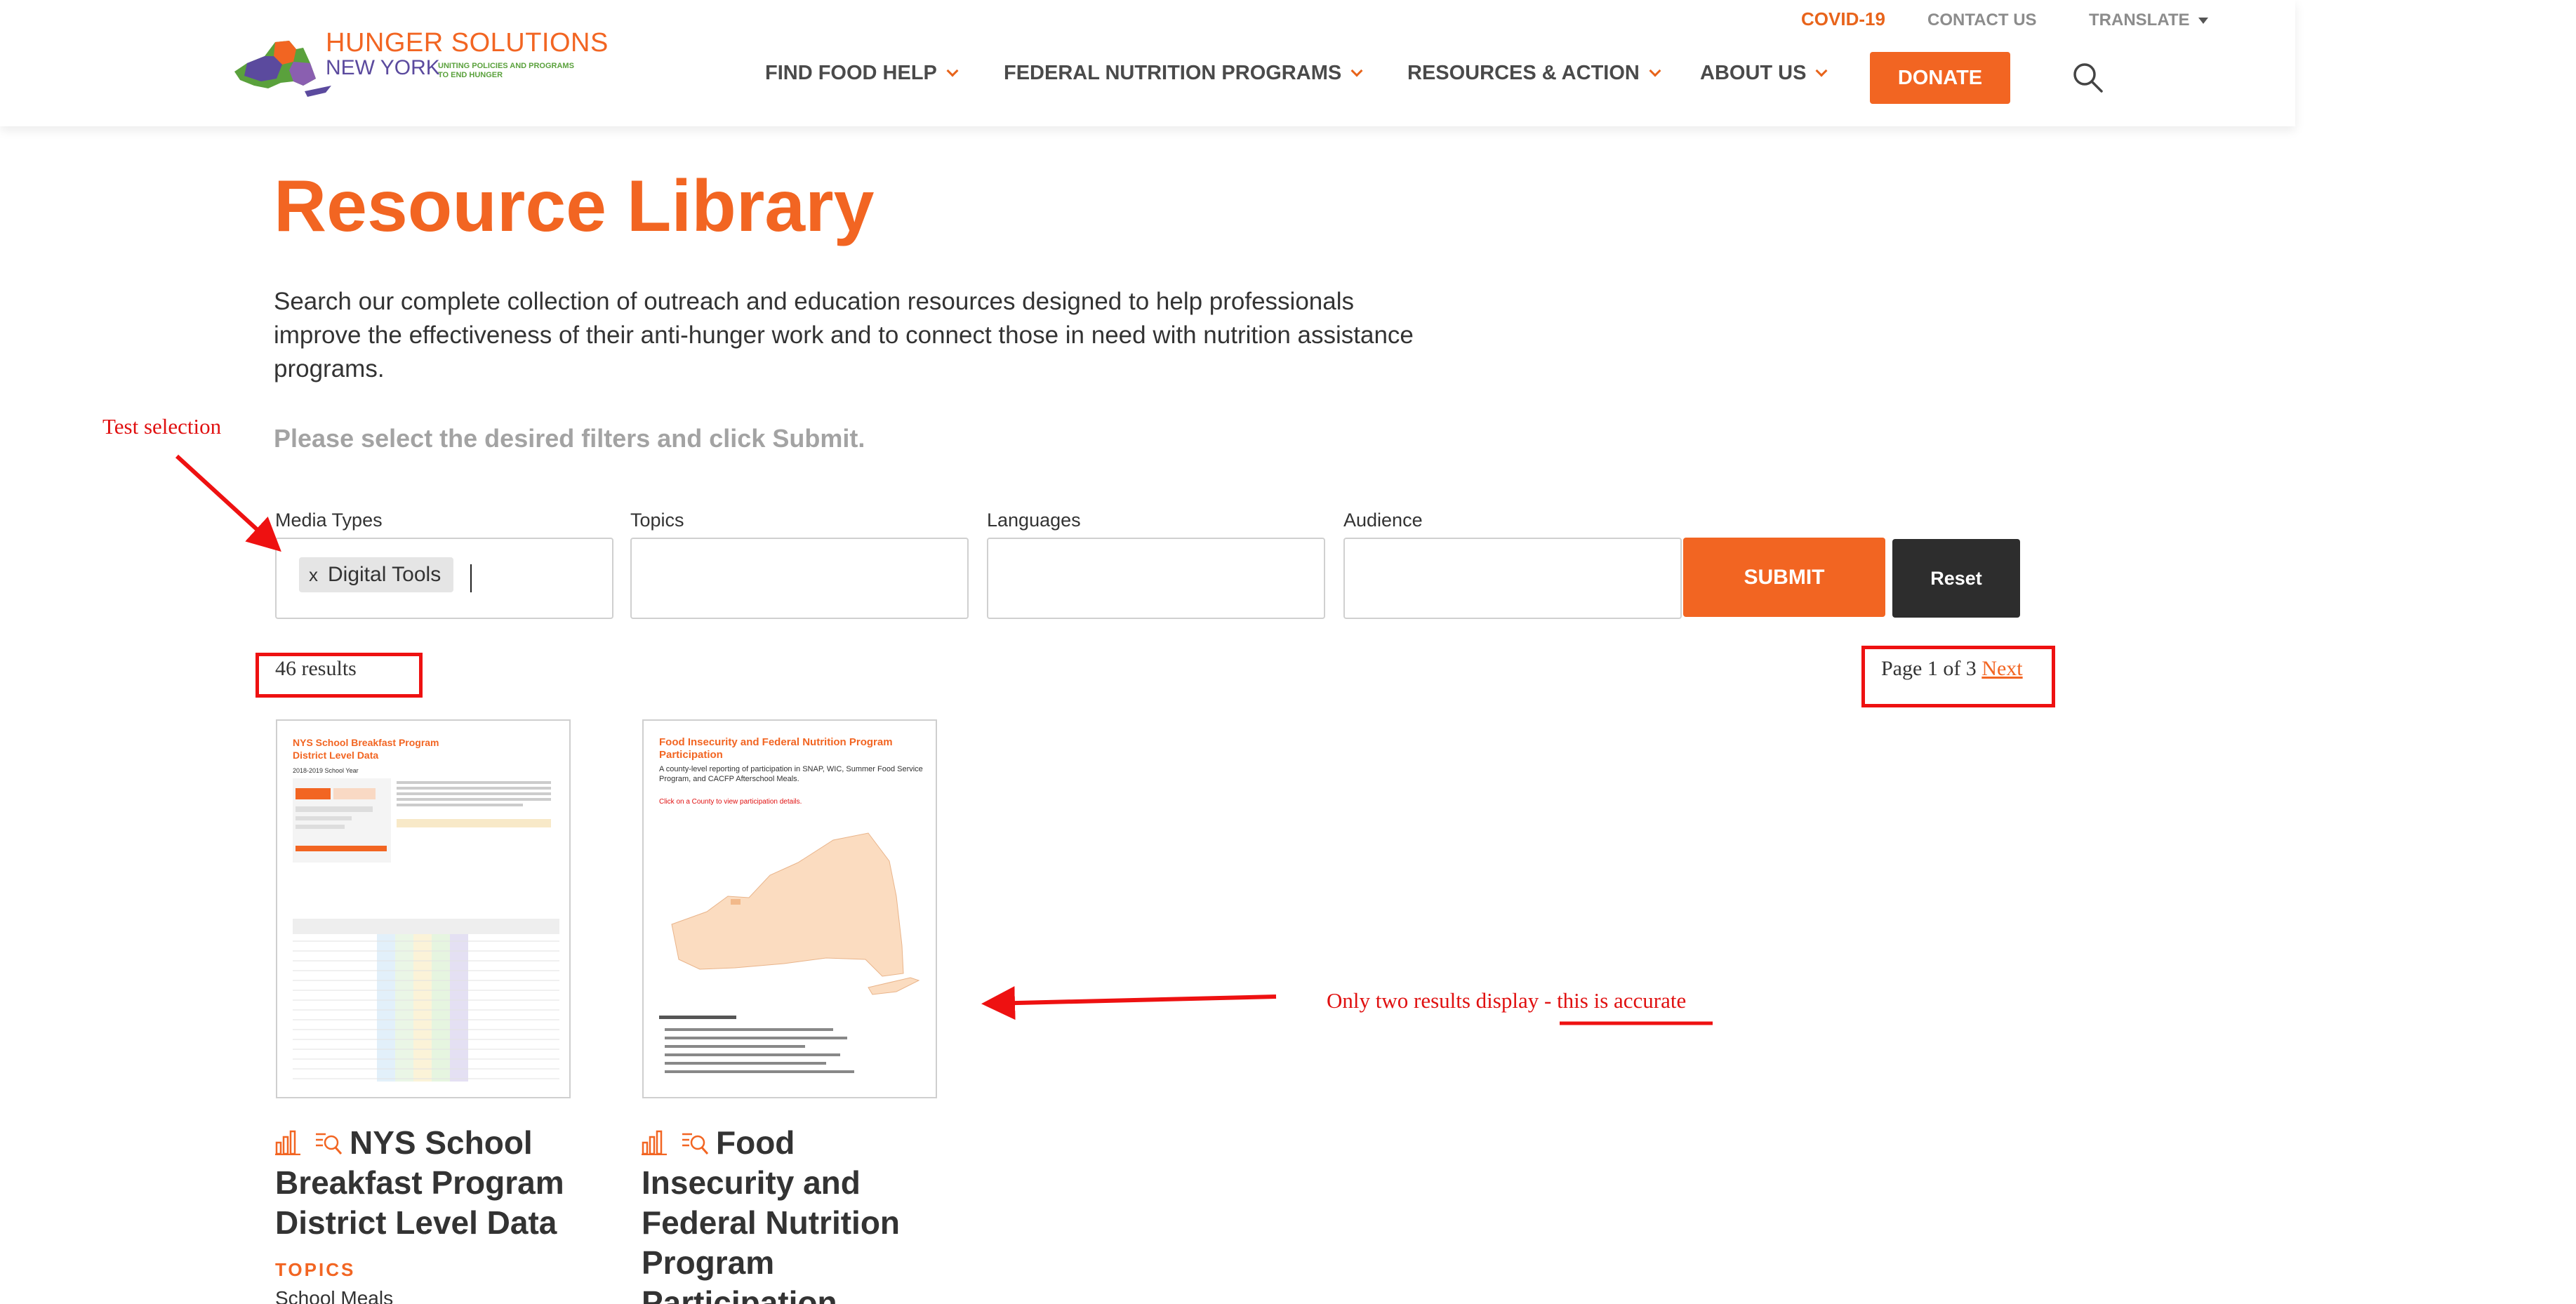 The height and width of the screenshot is (1304, 2576). I want to click on arrow-to-second-card, so click(1129, 1003).